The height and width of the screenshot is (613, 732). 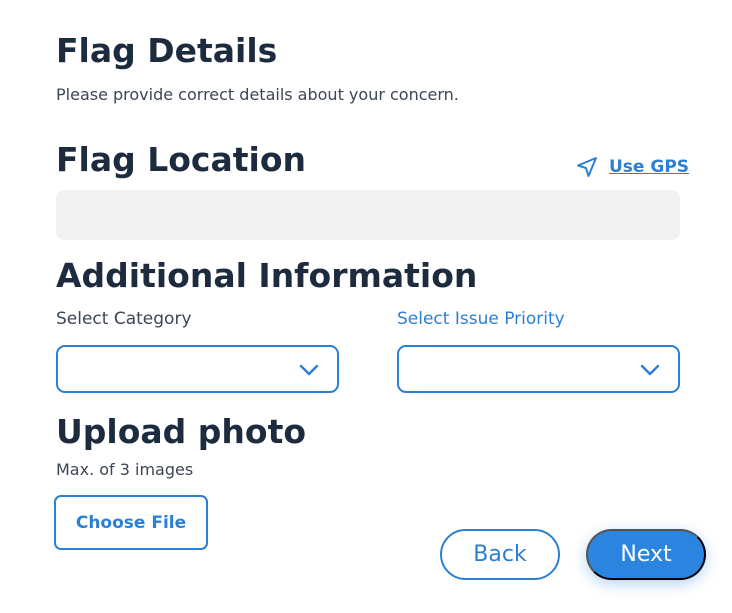 I want to click on upload-photo-heading: Upload photo, so click(x=181, y=431).